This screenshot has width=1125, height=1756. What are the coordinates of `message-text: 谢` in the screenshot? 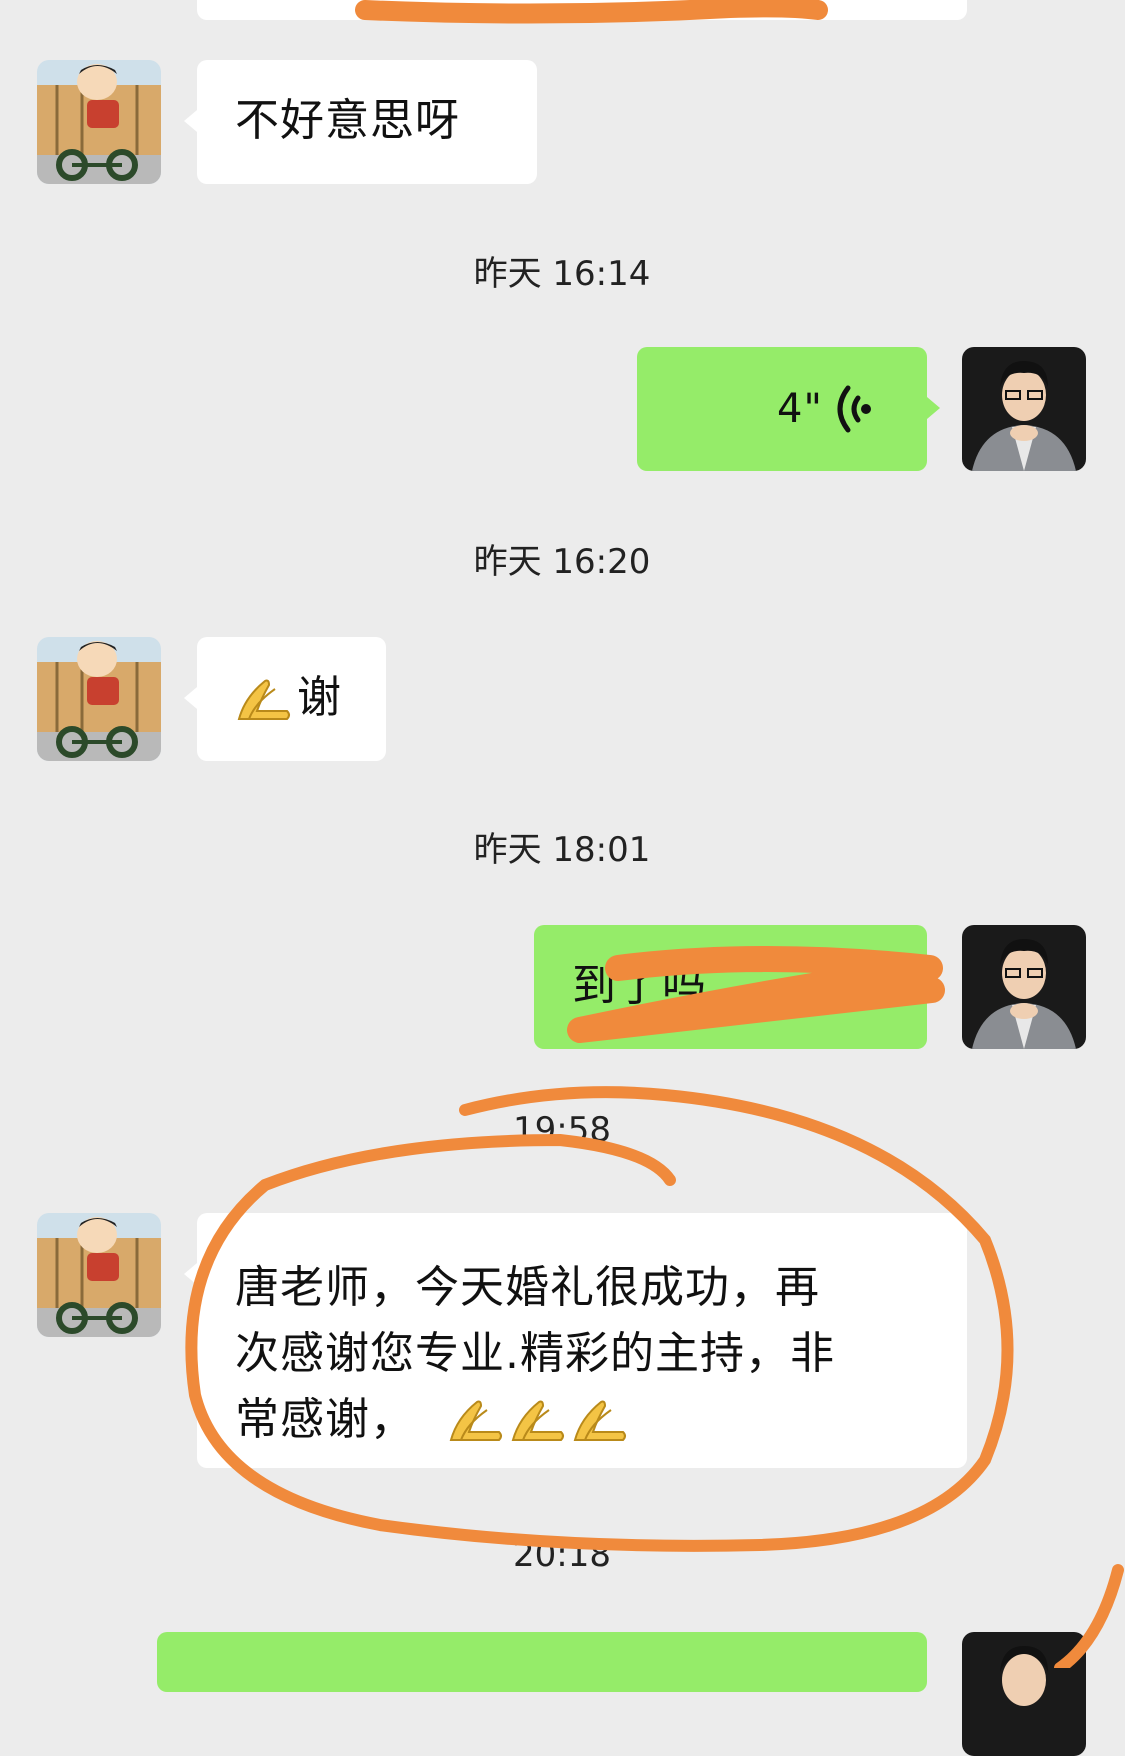 It's located at (319, 697).